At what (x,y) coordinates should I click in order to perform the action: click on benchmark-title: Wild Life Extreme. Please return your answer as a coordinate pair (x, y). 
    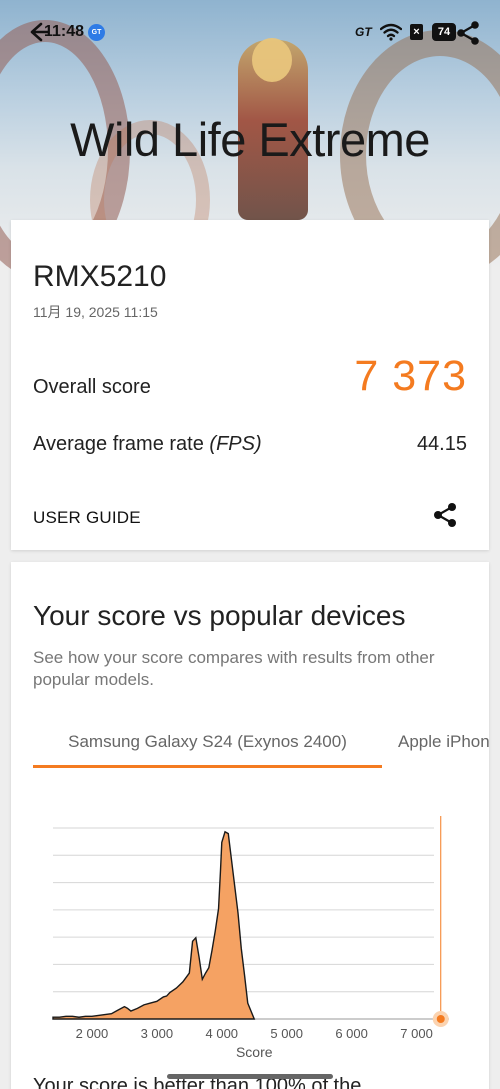
    Looking at the image, I should click on (250, 139).